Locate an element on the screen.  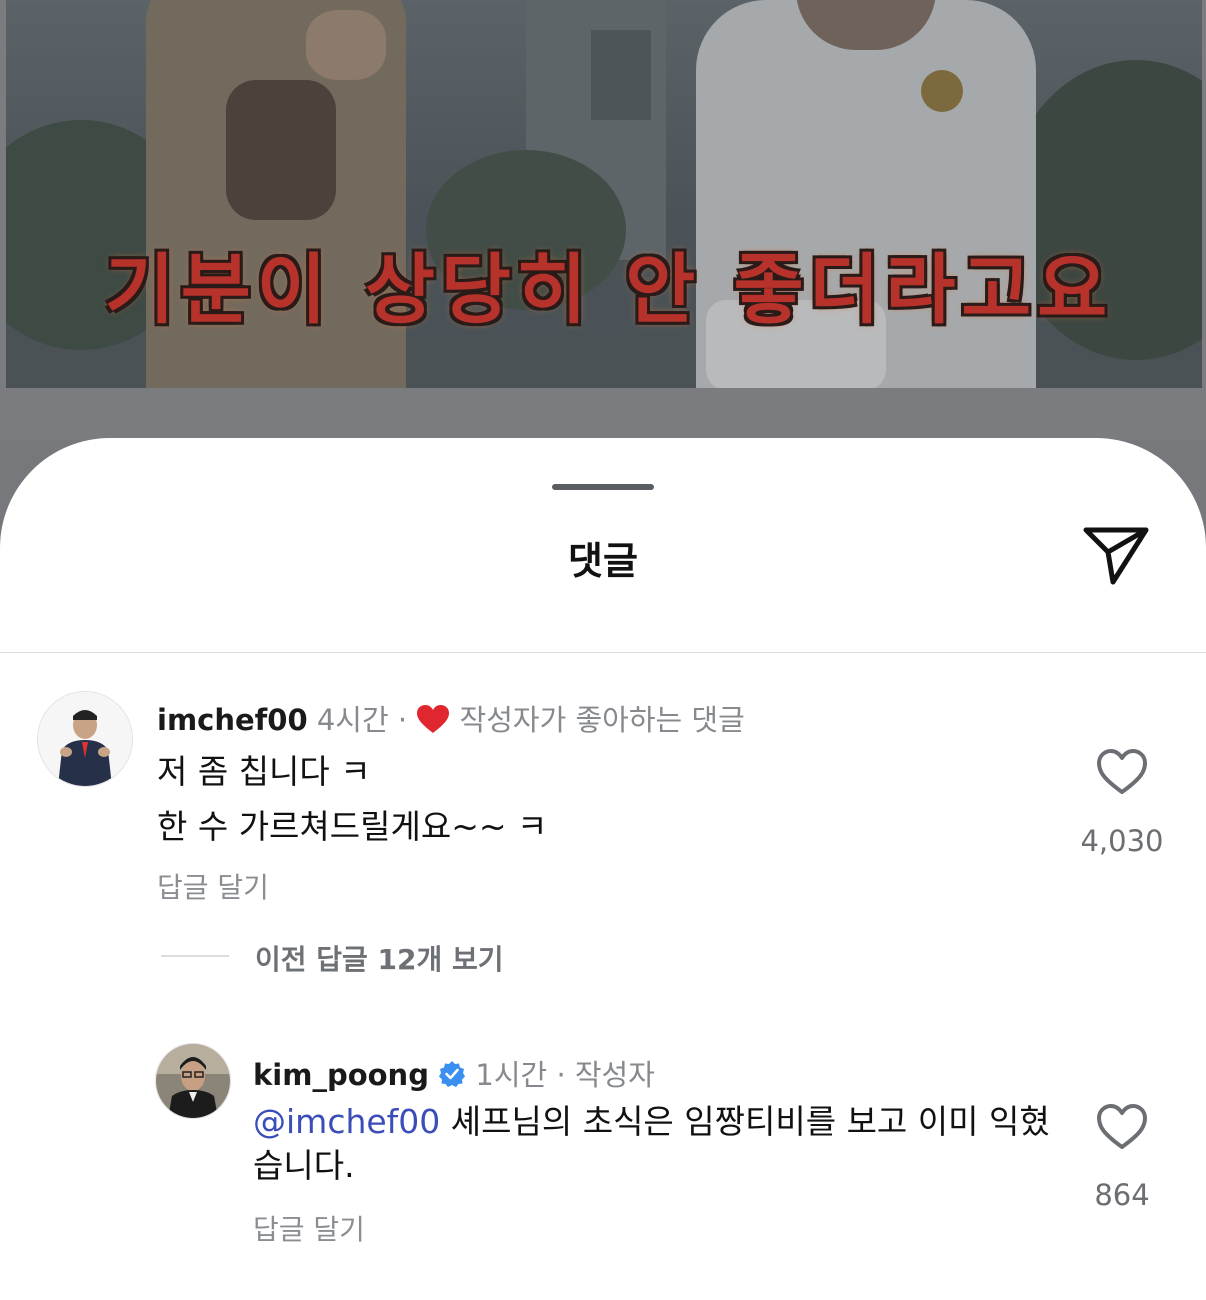
reply-header: kim_poong 1시간 · 작성자 is located at coordinates (454, 1073).